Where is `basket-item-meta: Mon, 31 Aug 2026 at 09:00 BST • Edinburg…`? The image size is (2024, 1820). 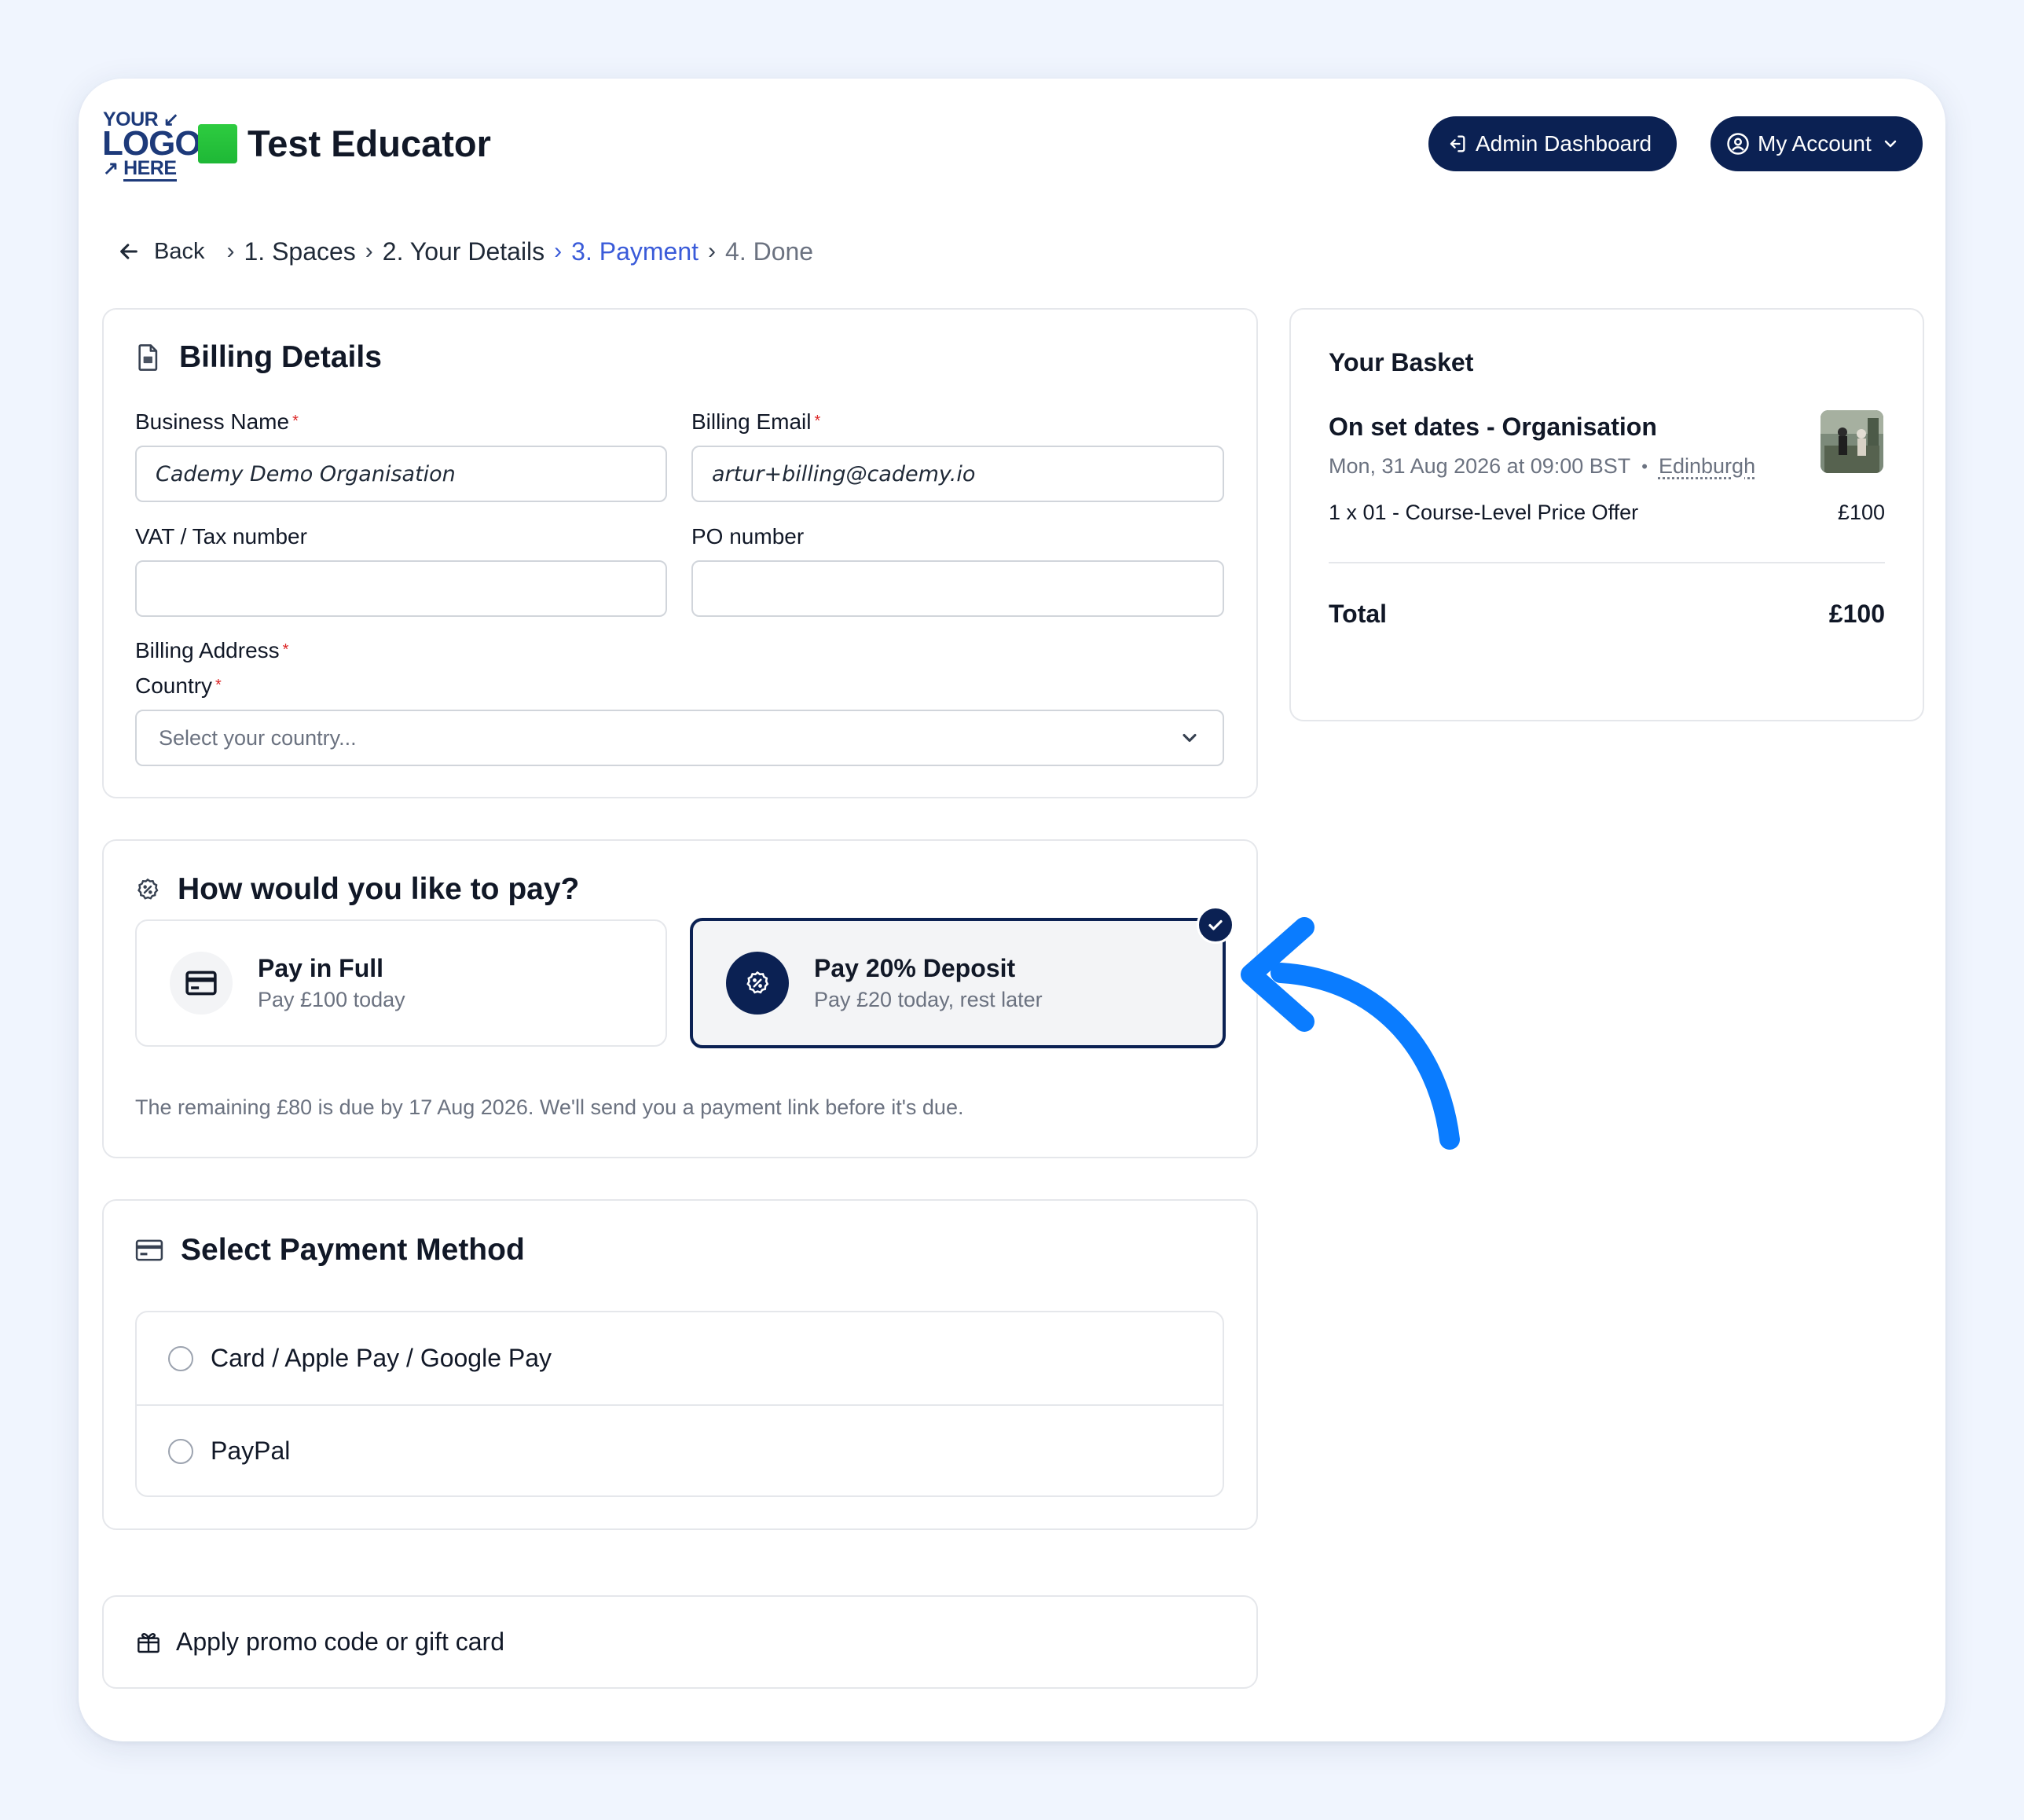
basket-item-meta: Mon, 31 Aug 2026 at 09:00 BST • Edinburg… is located at coordinates (1542, 466).